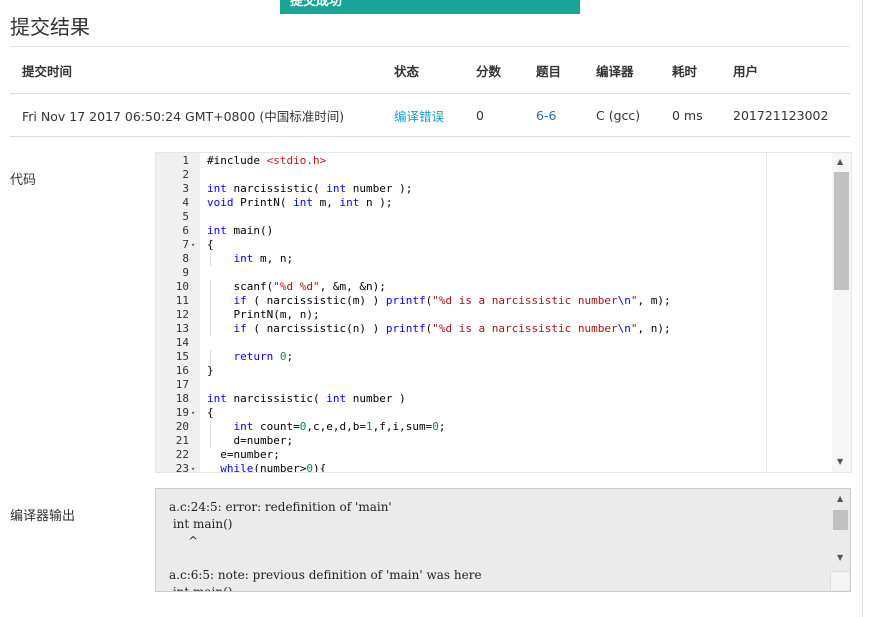 The height and width of the screenshot is (617, 869). Describe the element at coordinates (182, 384) in the screenshot. I see `line-number: 17` at that location.